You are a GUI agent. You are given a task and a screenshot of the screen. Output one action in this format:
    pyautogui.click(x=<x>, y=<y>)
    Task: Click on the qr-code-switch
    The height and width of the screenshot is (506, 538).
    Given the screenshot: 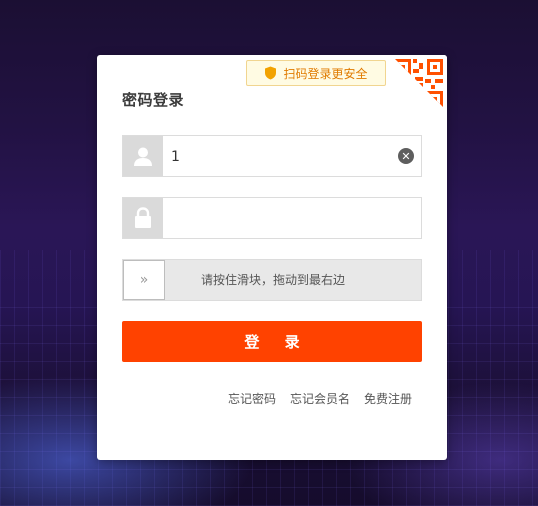 What is the action you would take?
    pyautogui.click(x=419, y=83)
    